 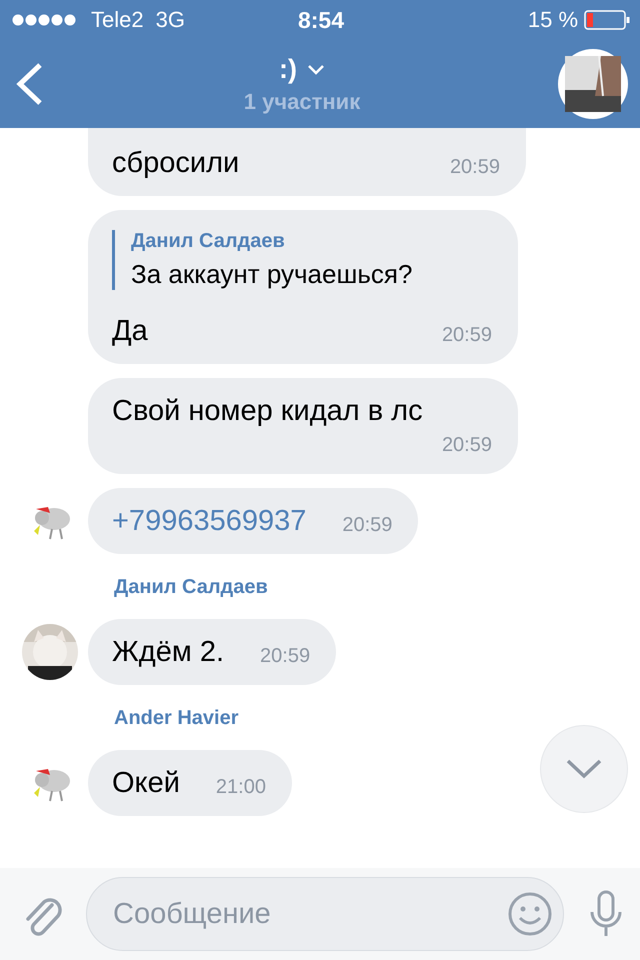 I want to click on message-text: Окей, so click(x=146, y=783).